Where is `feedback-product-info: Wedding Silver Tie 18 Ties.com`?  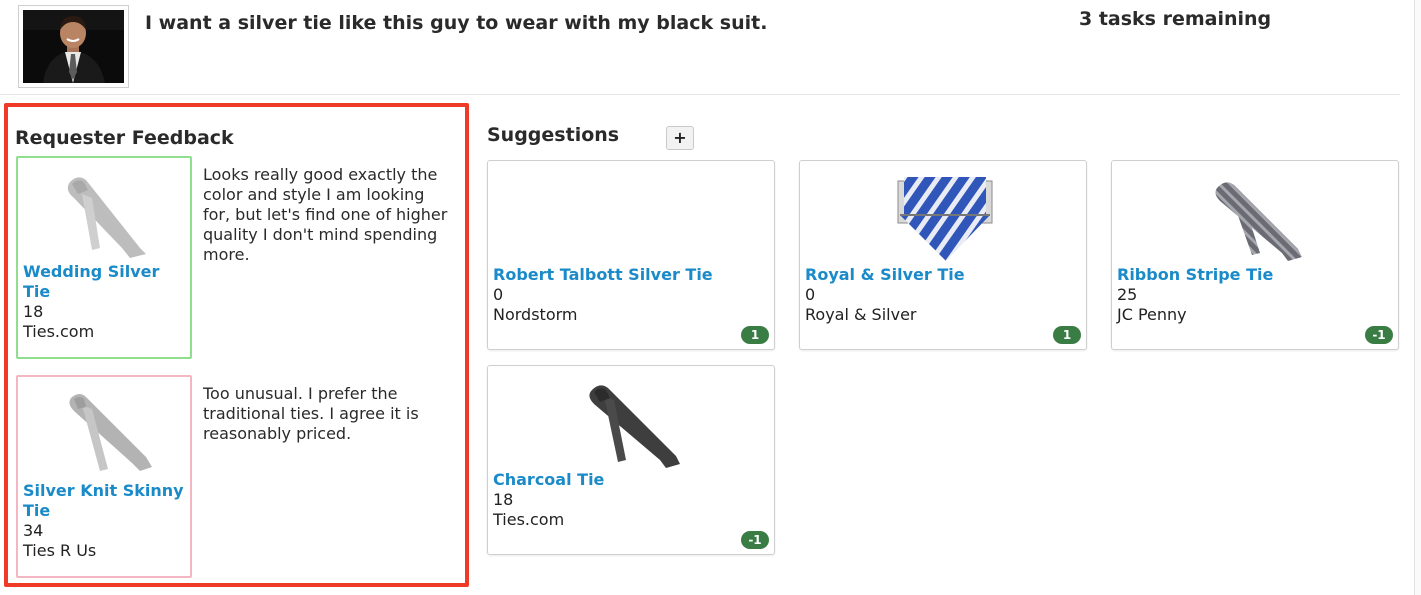
feedback-product-info: Wedding Silver Tie 18 Ties.com is located at coordinates (105, 302).